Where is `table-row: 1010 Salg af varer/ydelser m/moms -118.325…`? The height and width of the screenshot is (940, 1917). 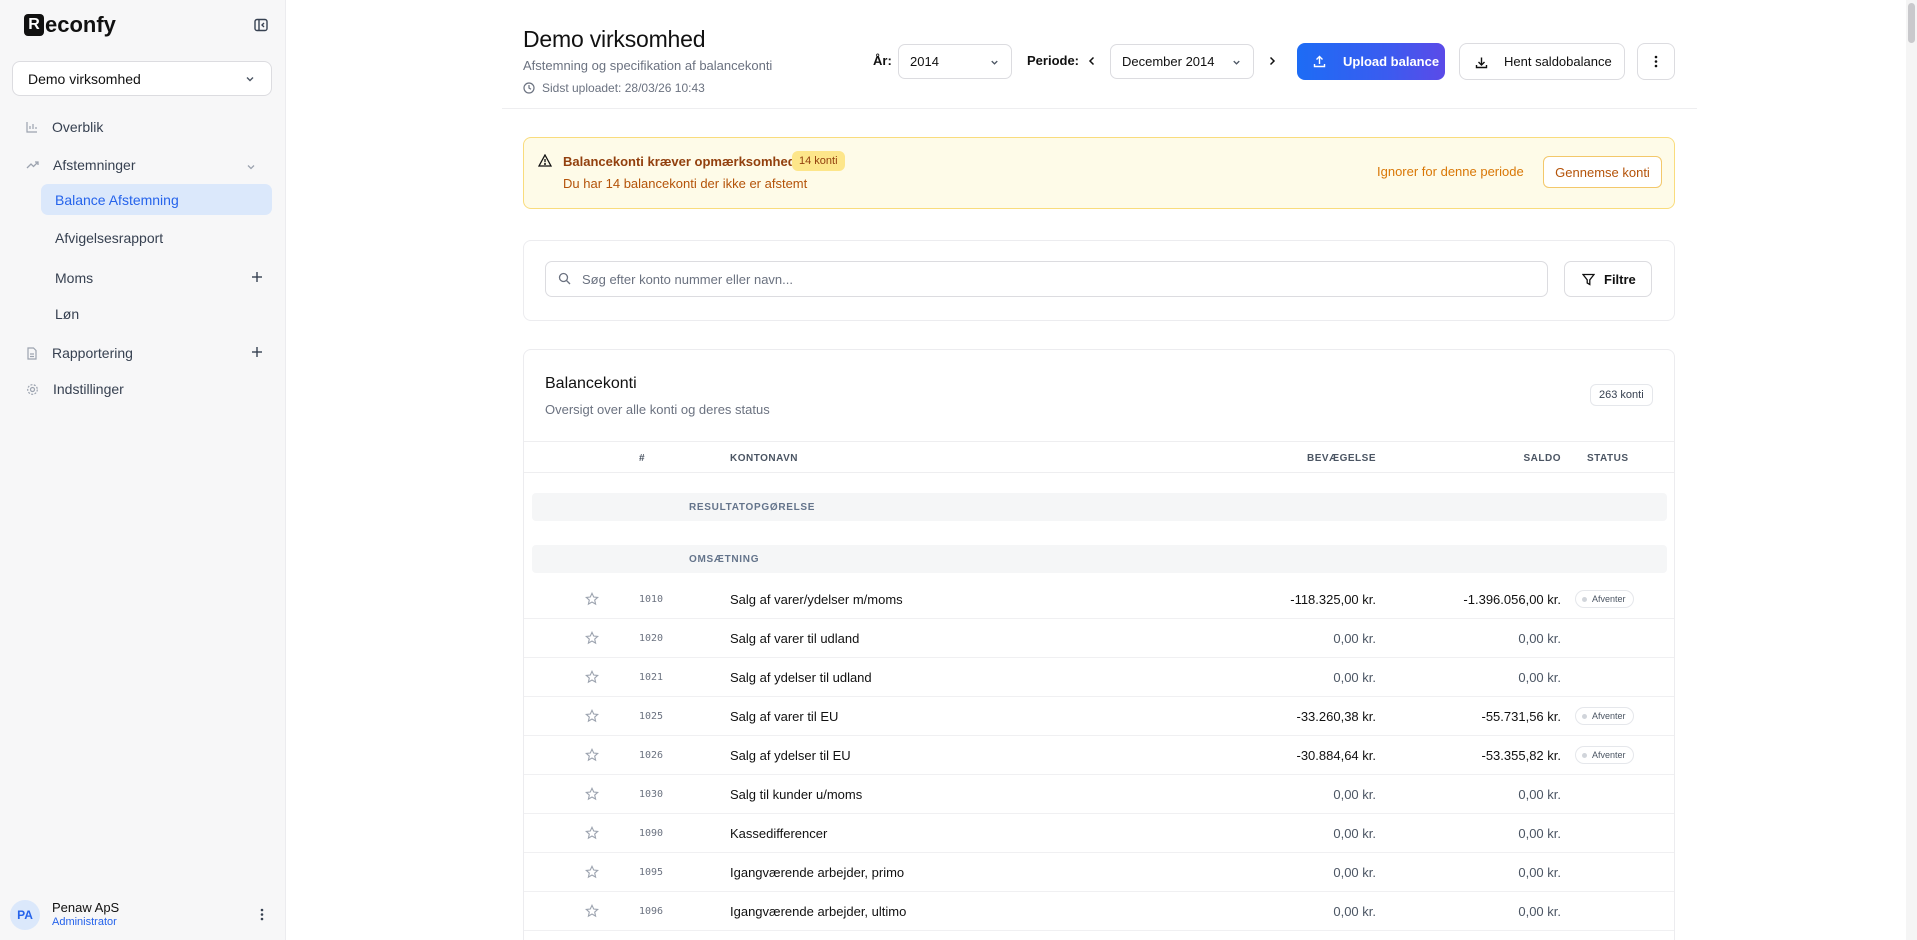
table-row: 1010 Salg af varer/ydelser m/moms -118.325… is located at coordinates (1099, 599).